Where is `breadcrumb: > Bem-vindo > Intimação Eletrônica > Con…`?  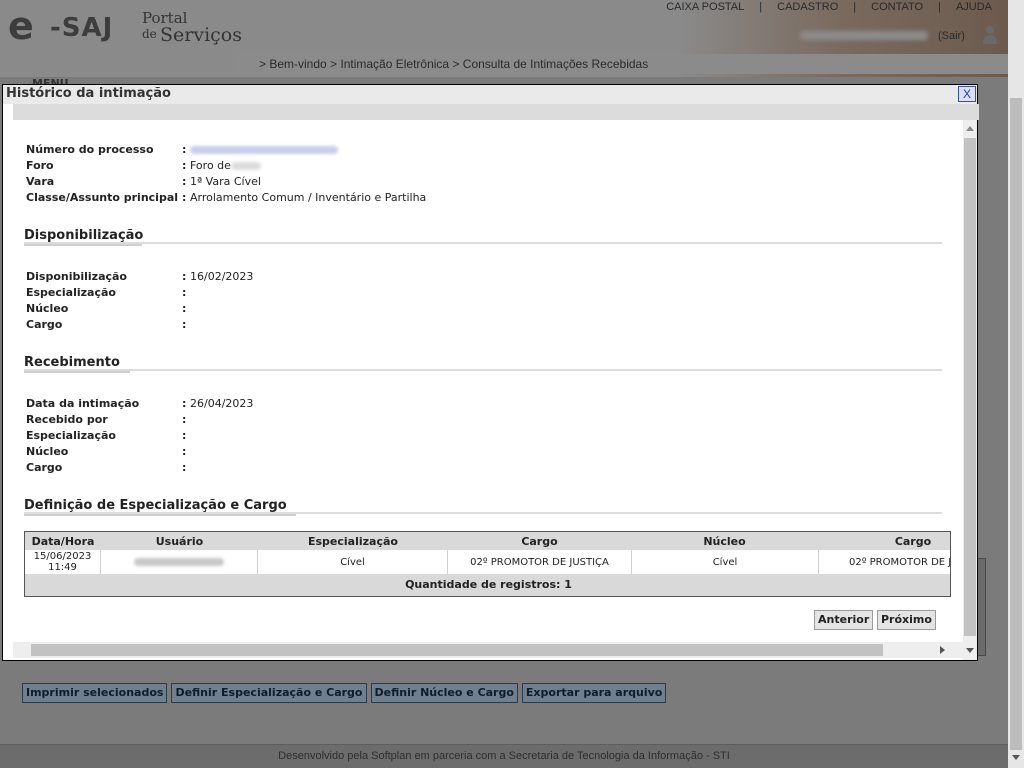
breadcrumb: > Bem-vindo > Intimação Eletrônica > Con… is located at coordinates (622, 64).